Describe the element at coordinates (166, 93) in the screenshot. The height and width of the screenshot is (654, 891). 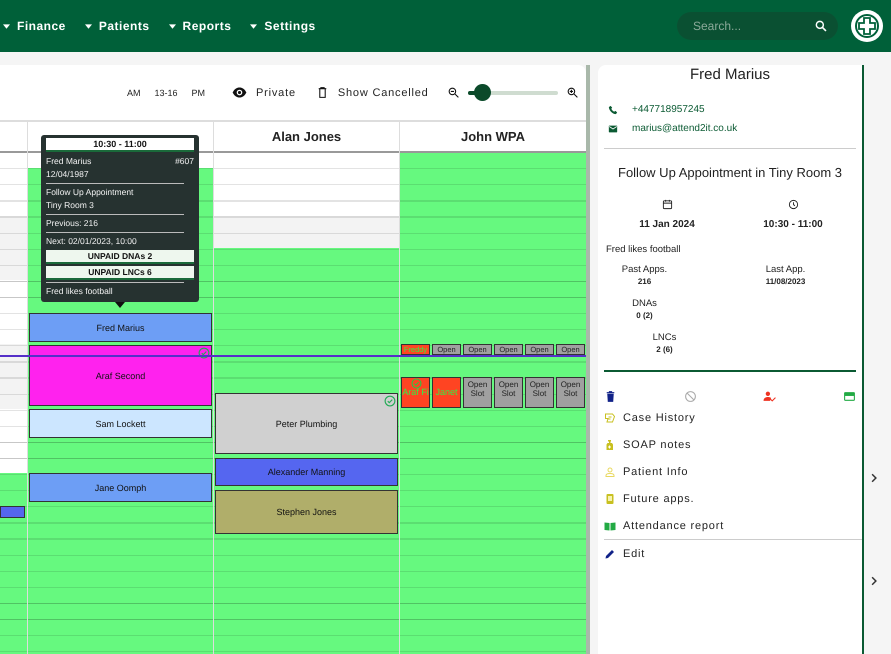
I see `range-button: 13-16` at that location.